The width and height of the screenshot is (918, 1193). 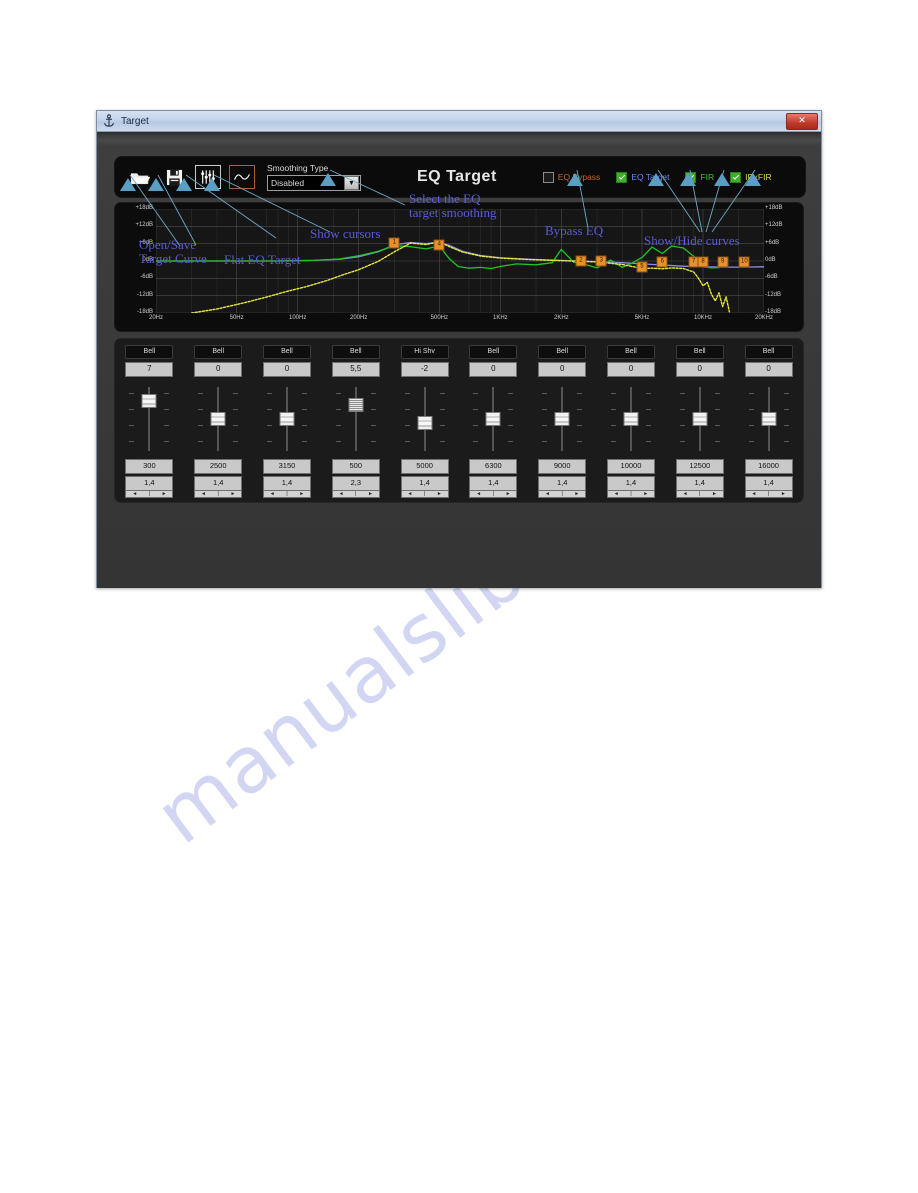 I want to click on checkbox-eq-target: EQ Target, so click(x=642, y=177).